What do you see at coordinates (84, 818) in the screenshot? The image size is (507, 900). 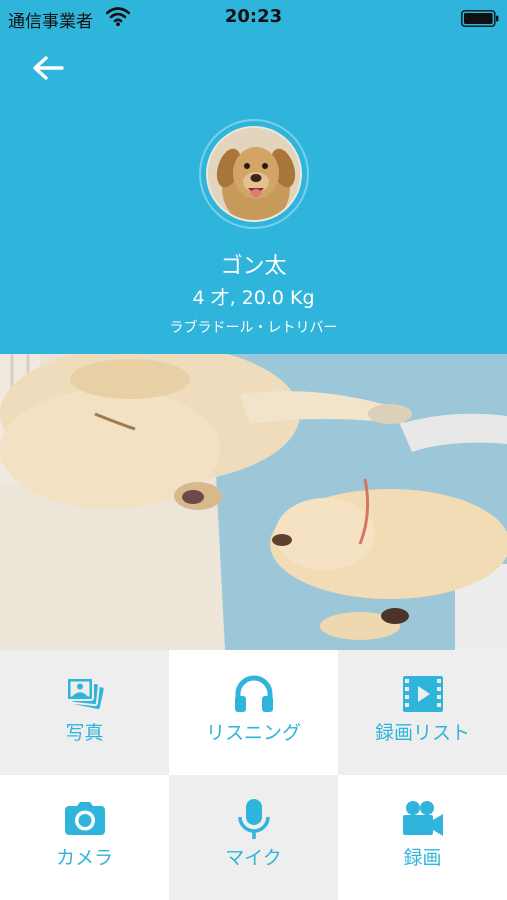 I see `camera-icon` at bounding box center [84, 818].